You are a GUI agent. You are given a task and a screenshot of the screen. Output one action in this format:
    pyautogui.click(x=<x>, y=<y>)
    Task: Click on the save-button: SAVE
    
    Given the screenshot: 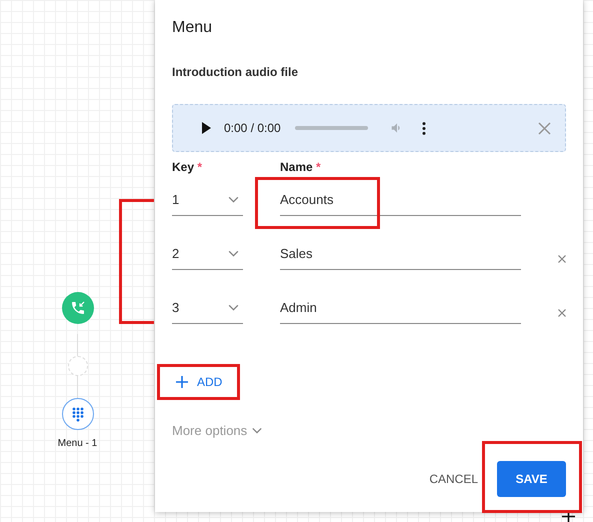 What is the action you would take?
    pyautogui.click(x=531, y=478)
    